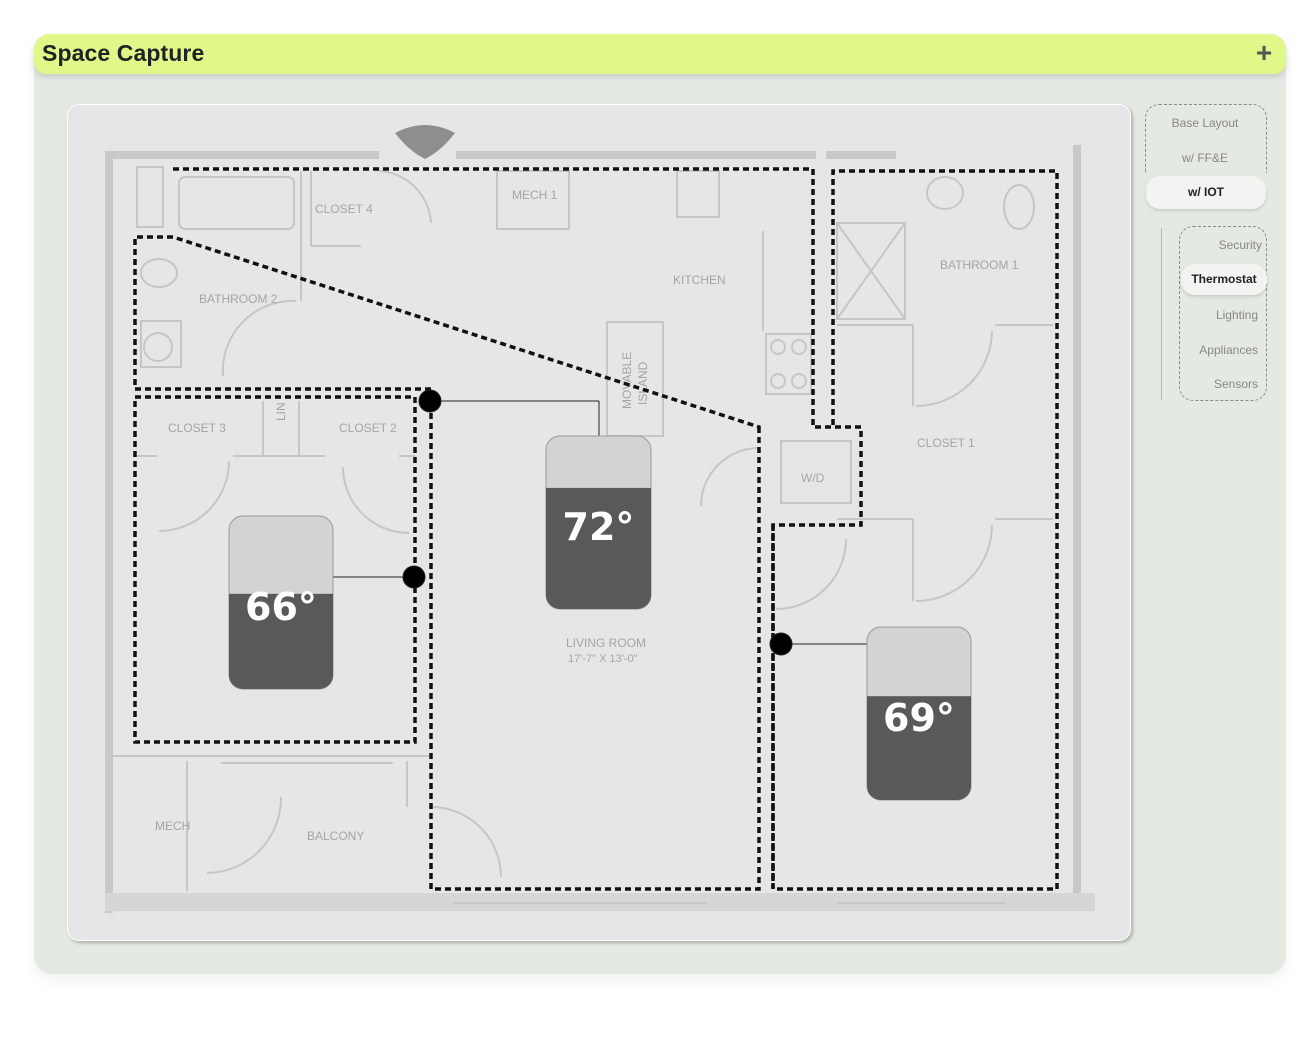 This screenshot has width=1315, height=1042. What do you see at coordinates (603, 659) in the screenshot?
I see `room-label-living-dims: 17'-7" X 13'-0"` at bounding box center [603, 659].